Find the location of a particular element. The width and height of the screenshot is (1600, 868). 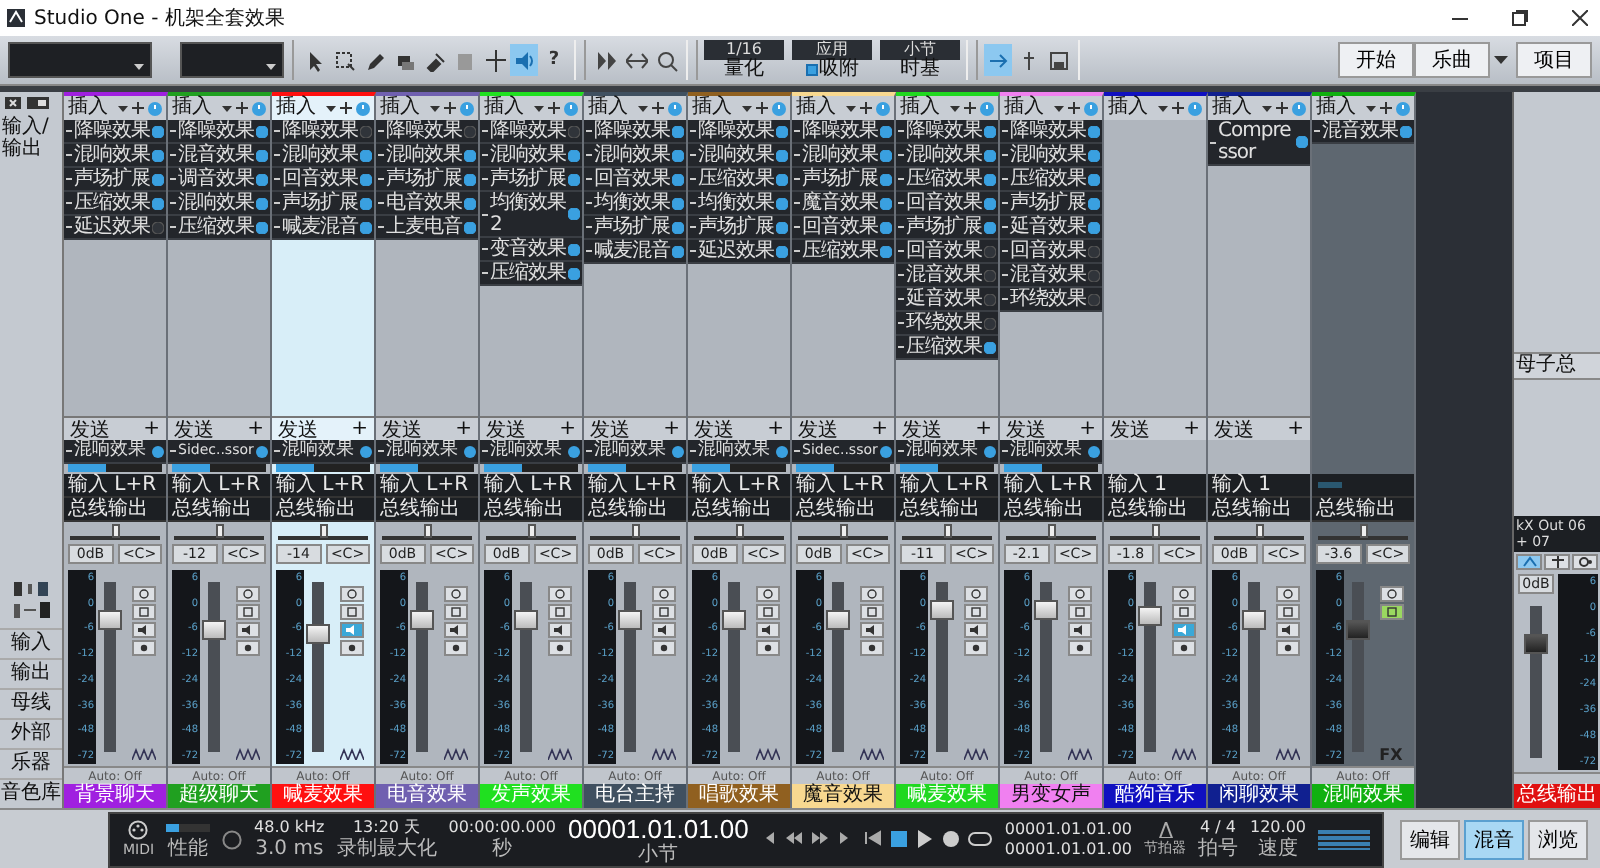

view-tab: 浏览 is located at coordinates (1558, 839).